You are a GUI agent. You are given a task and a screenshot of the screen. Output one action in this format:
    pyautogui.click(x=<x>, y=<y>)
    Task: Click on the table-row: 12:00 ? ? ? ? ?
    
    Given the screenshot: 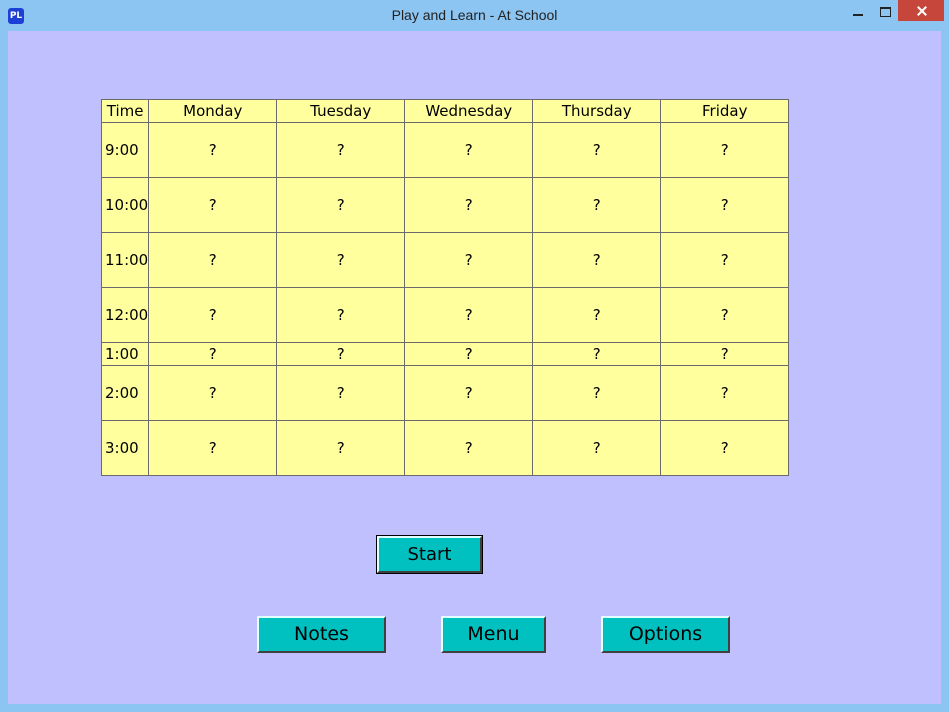 What is the action you would take?
    pyautogui.click(x=445, y=315)
    